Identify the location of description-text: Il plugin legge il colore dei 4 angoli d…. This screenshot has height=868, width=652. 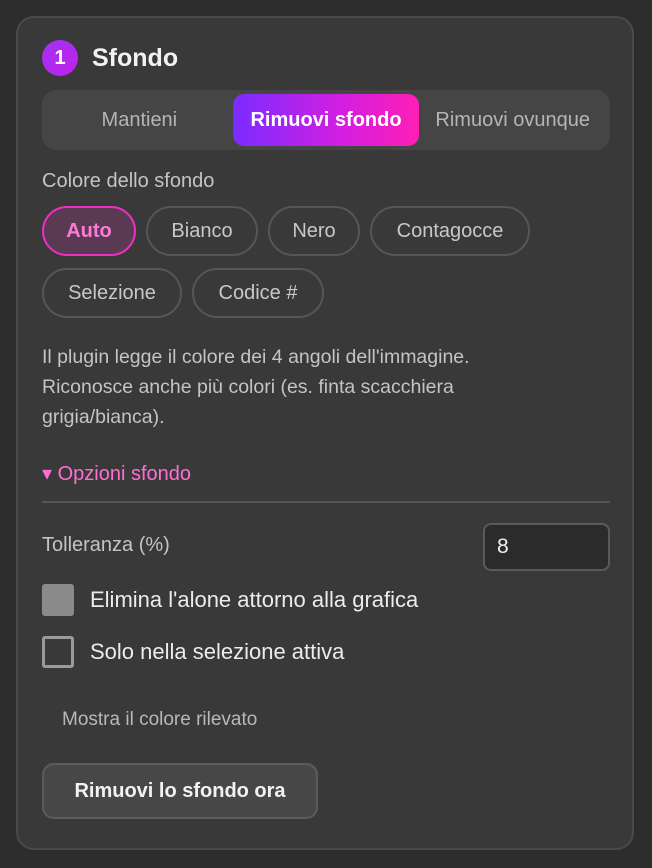
(256, 387).